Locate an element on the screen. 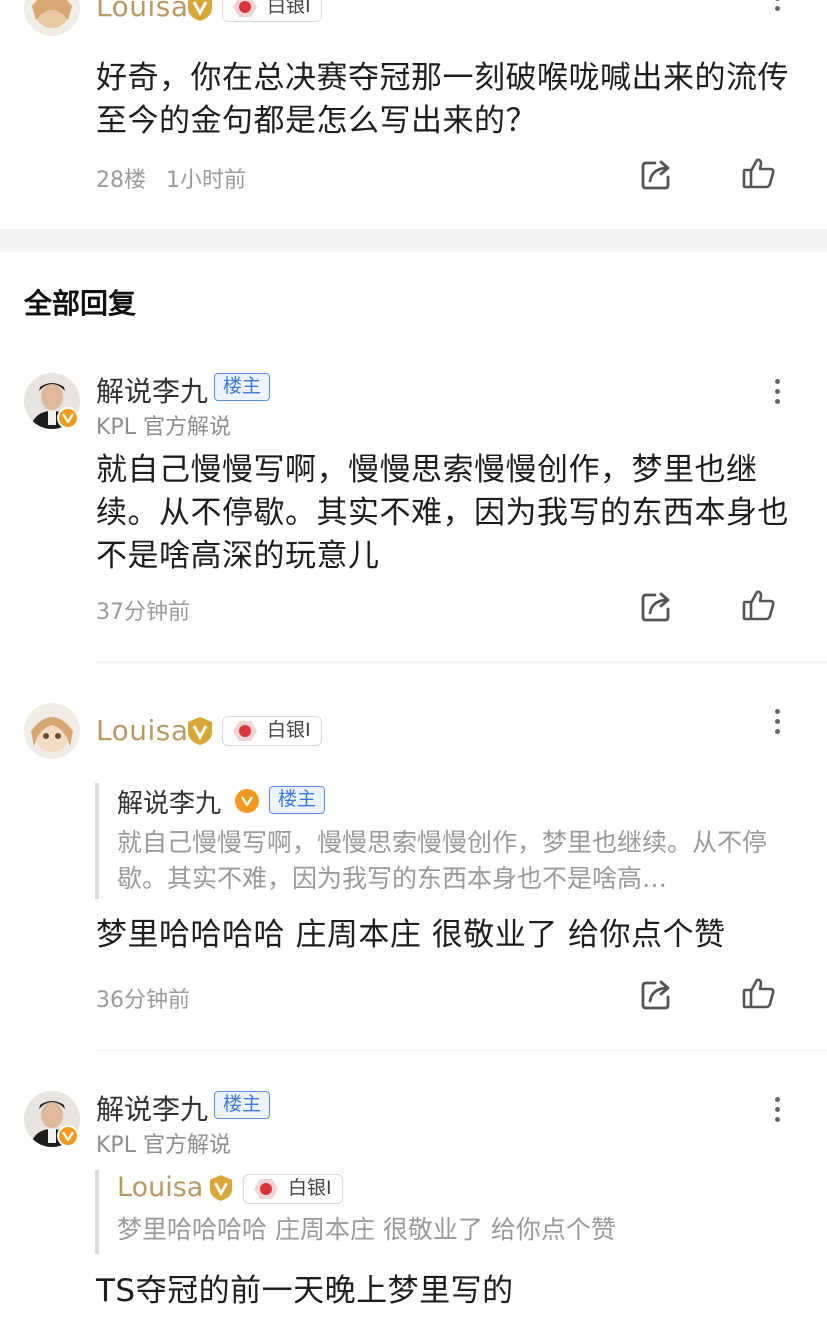  post-time: 1小时前 is located at coordinates (206, 180).